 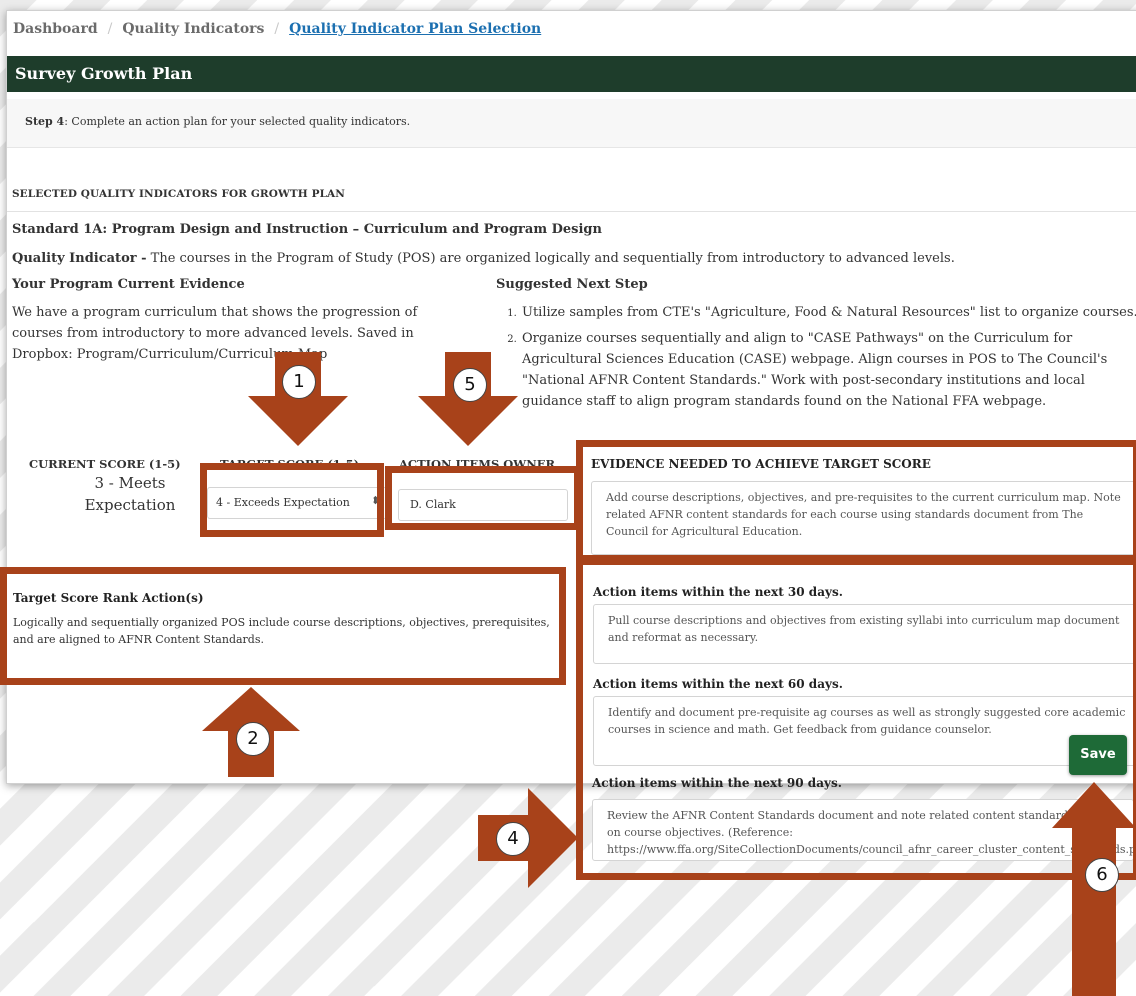 I want to click on breadcrumb-quality-indicators: Quality Indicators, so click(x=193, y=29).